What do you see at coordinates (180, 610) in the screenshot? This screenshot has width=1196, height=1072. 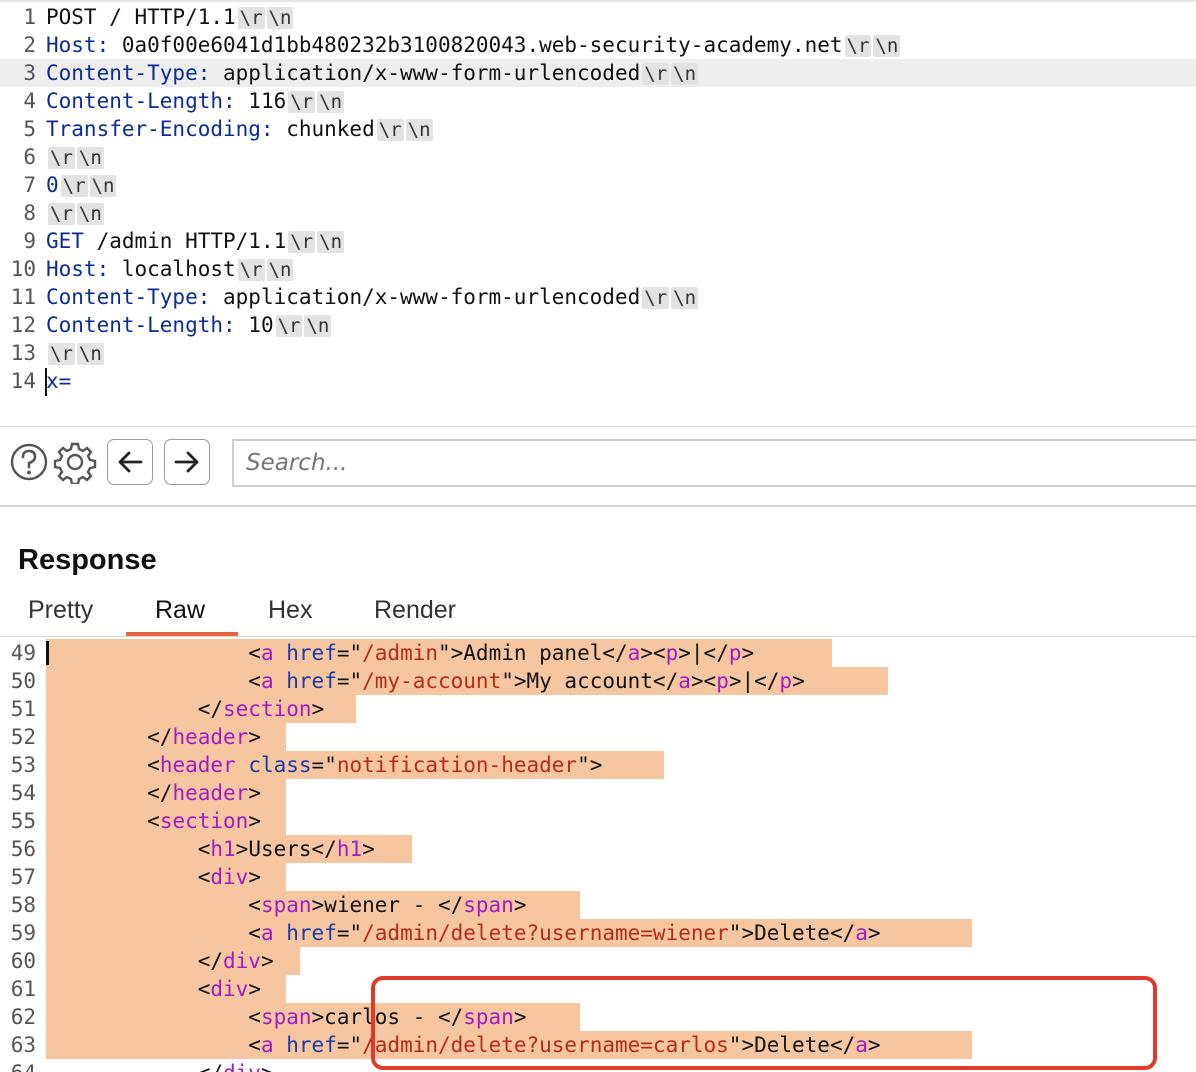 I see `tab-raw: Raw` at bounding box center [180, 610].